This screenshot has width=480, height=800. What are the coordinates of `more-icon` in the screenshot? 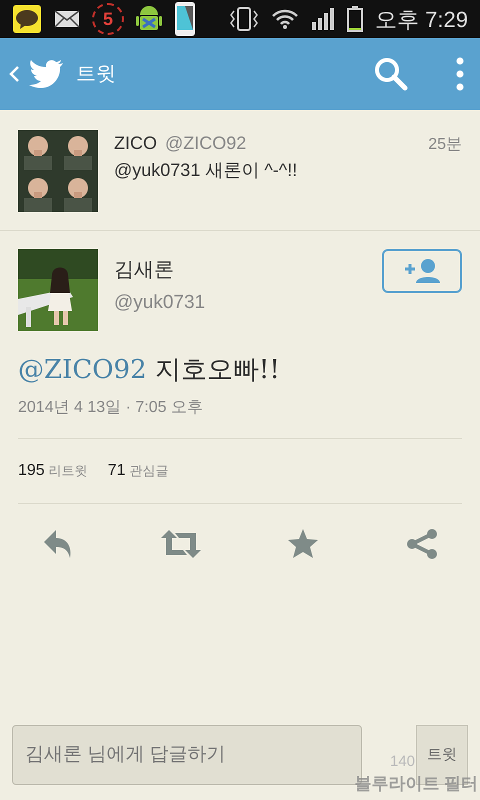 It's located at (460, 74).